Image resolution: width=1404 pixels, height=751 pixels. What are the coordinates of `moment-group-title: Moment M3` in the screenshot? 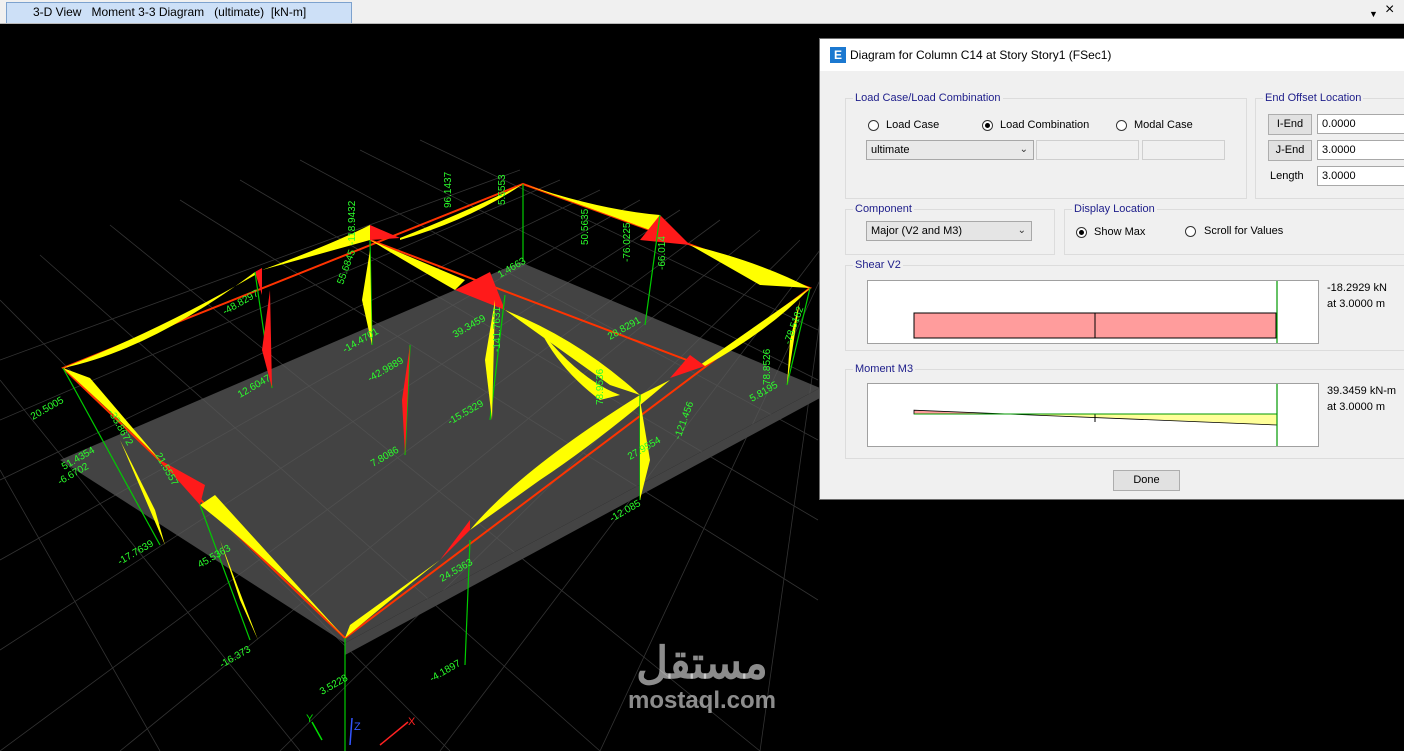 It's located at (884, 369).